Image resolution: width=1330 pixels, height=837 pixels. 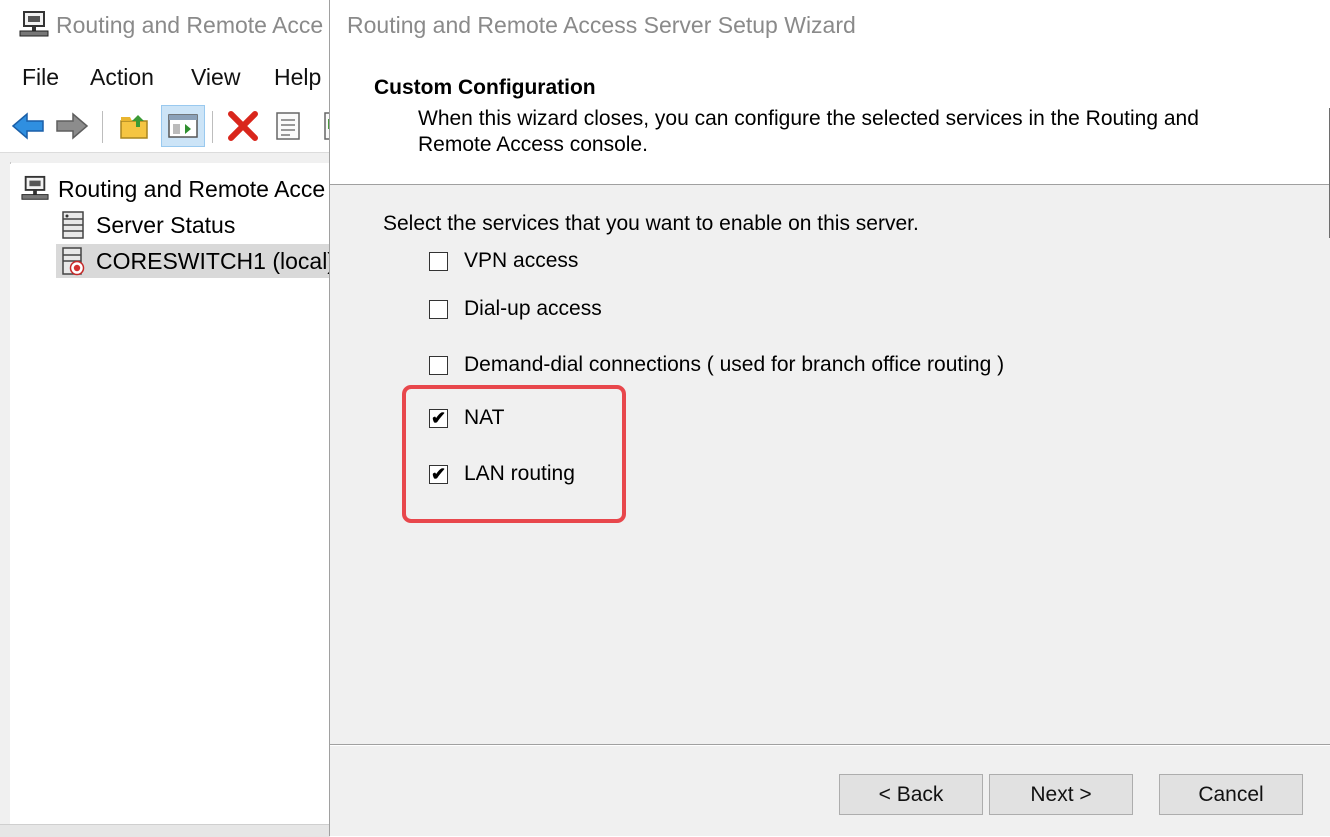 What do you see at coordinates (166, 224) in the screenshot?
I see `tree-item-server-status-label: Server Status` at bounding box center [166, 224].